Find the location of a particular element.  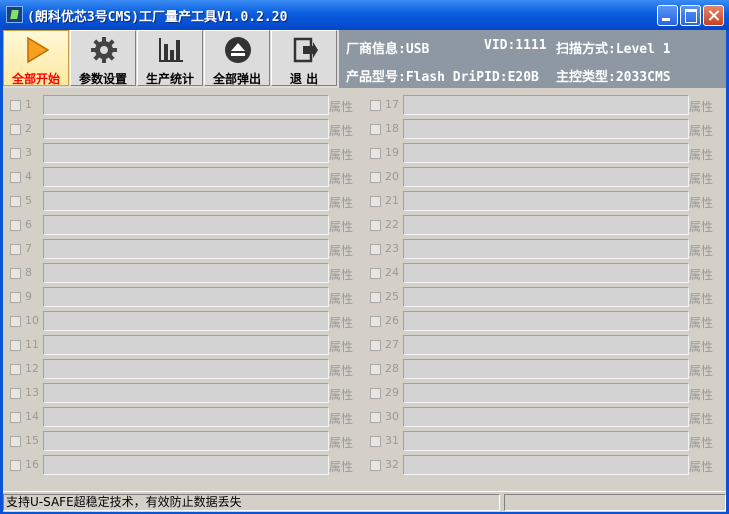

vid-info: VID:1111 is located at coordinates (515, 45).